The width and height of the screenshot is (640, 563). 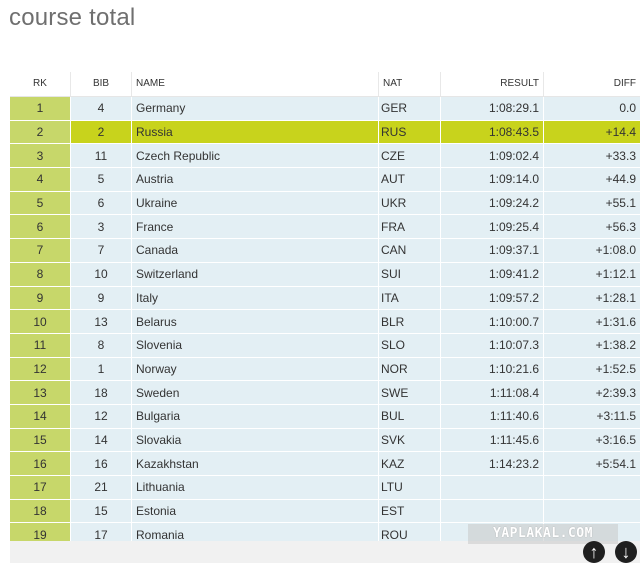 I want to click on cell-diff: +56.3, so click(x=592, y=227).